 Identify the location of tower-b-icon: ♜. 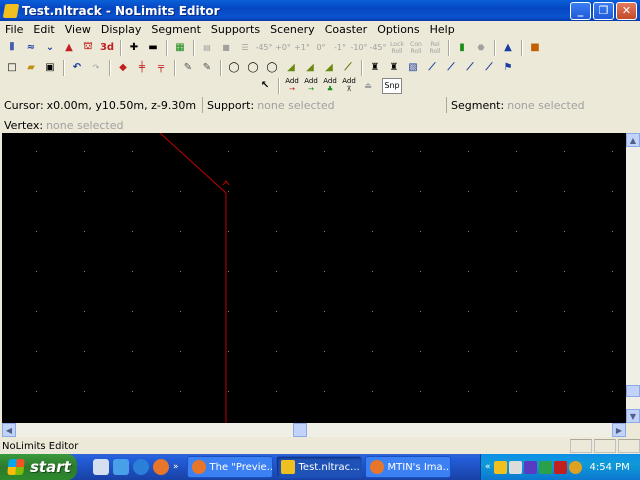
(394, 67).